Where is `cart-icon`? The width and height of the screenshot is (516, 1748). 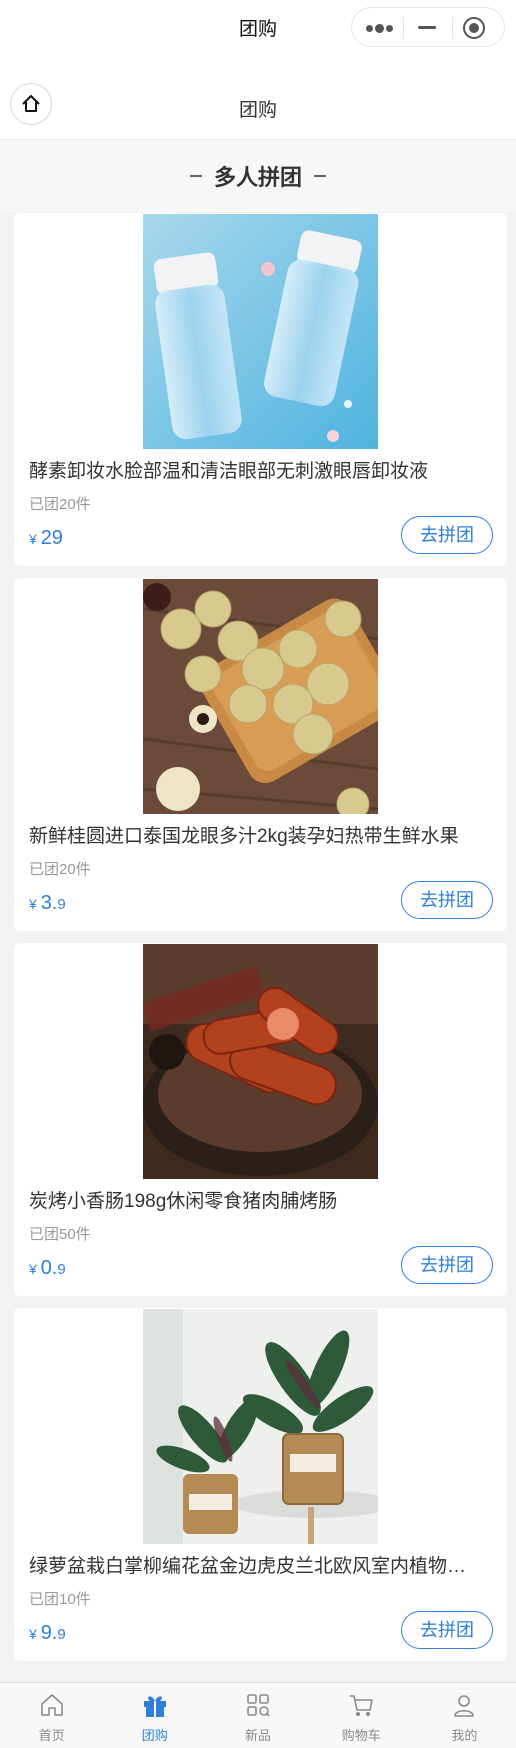 cart-icon is located at coordinates (362, 1705).